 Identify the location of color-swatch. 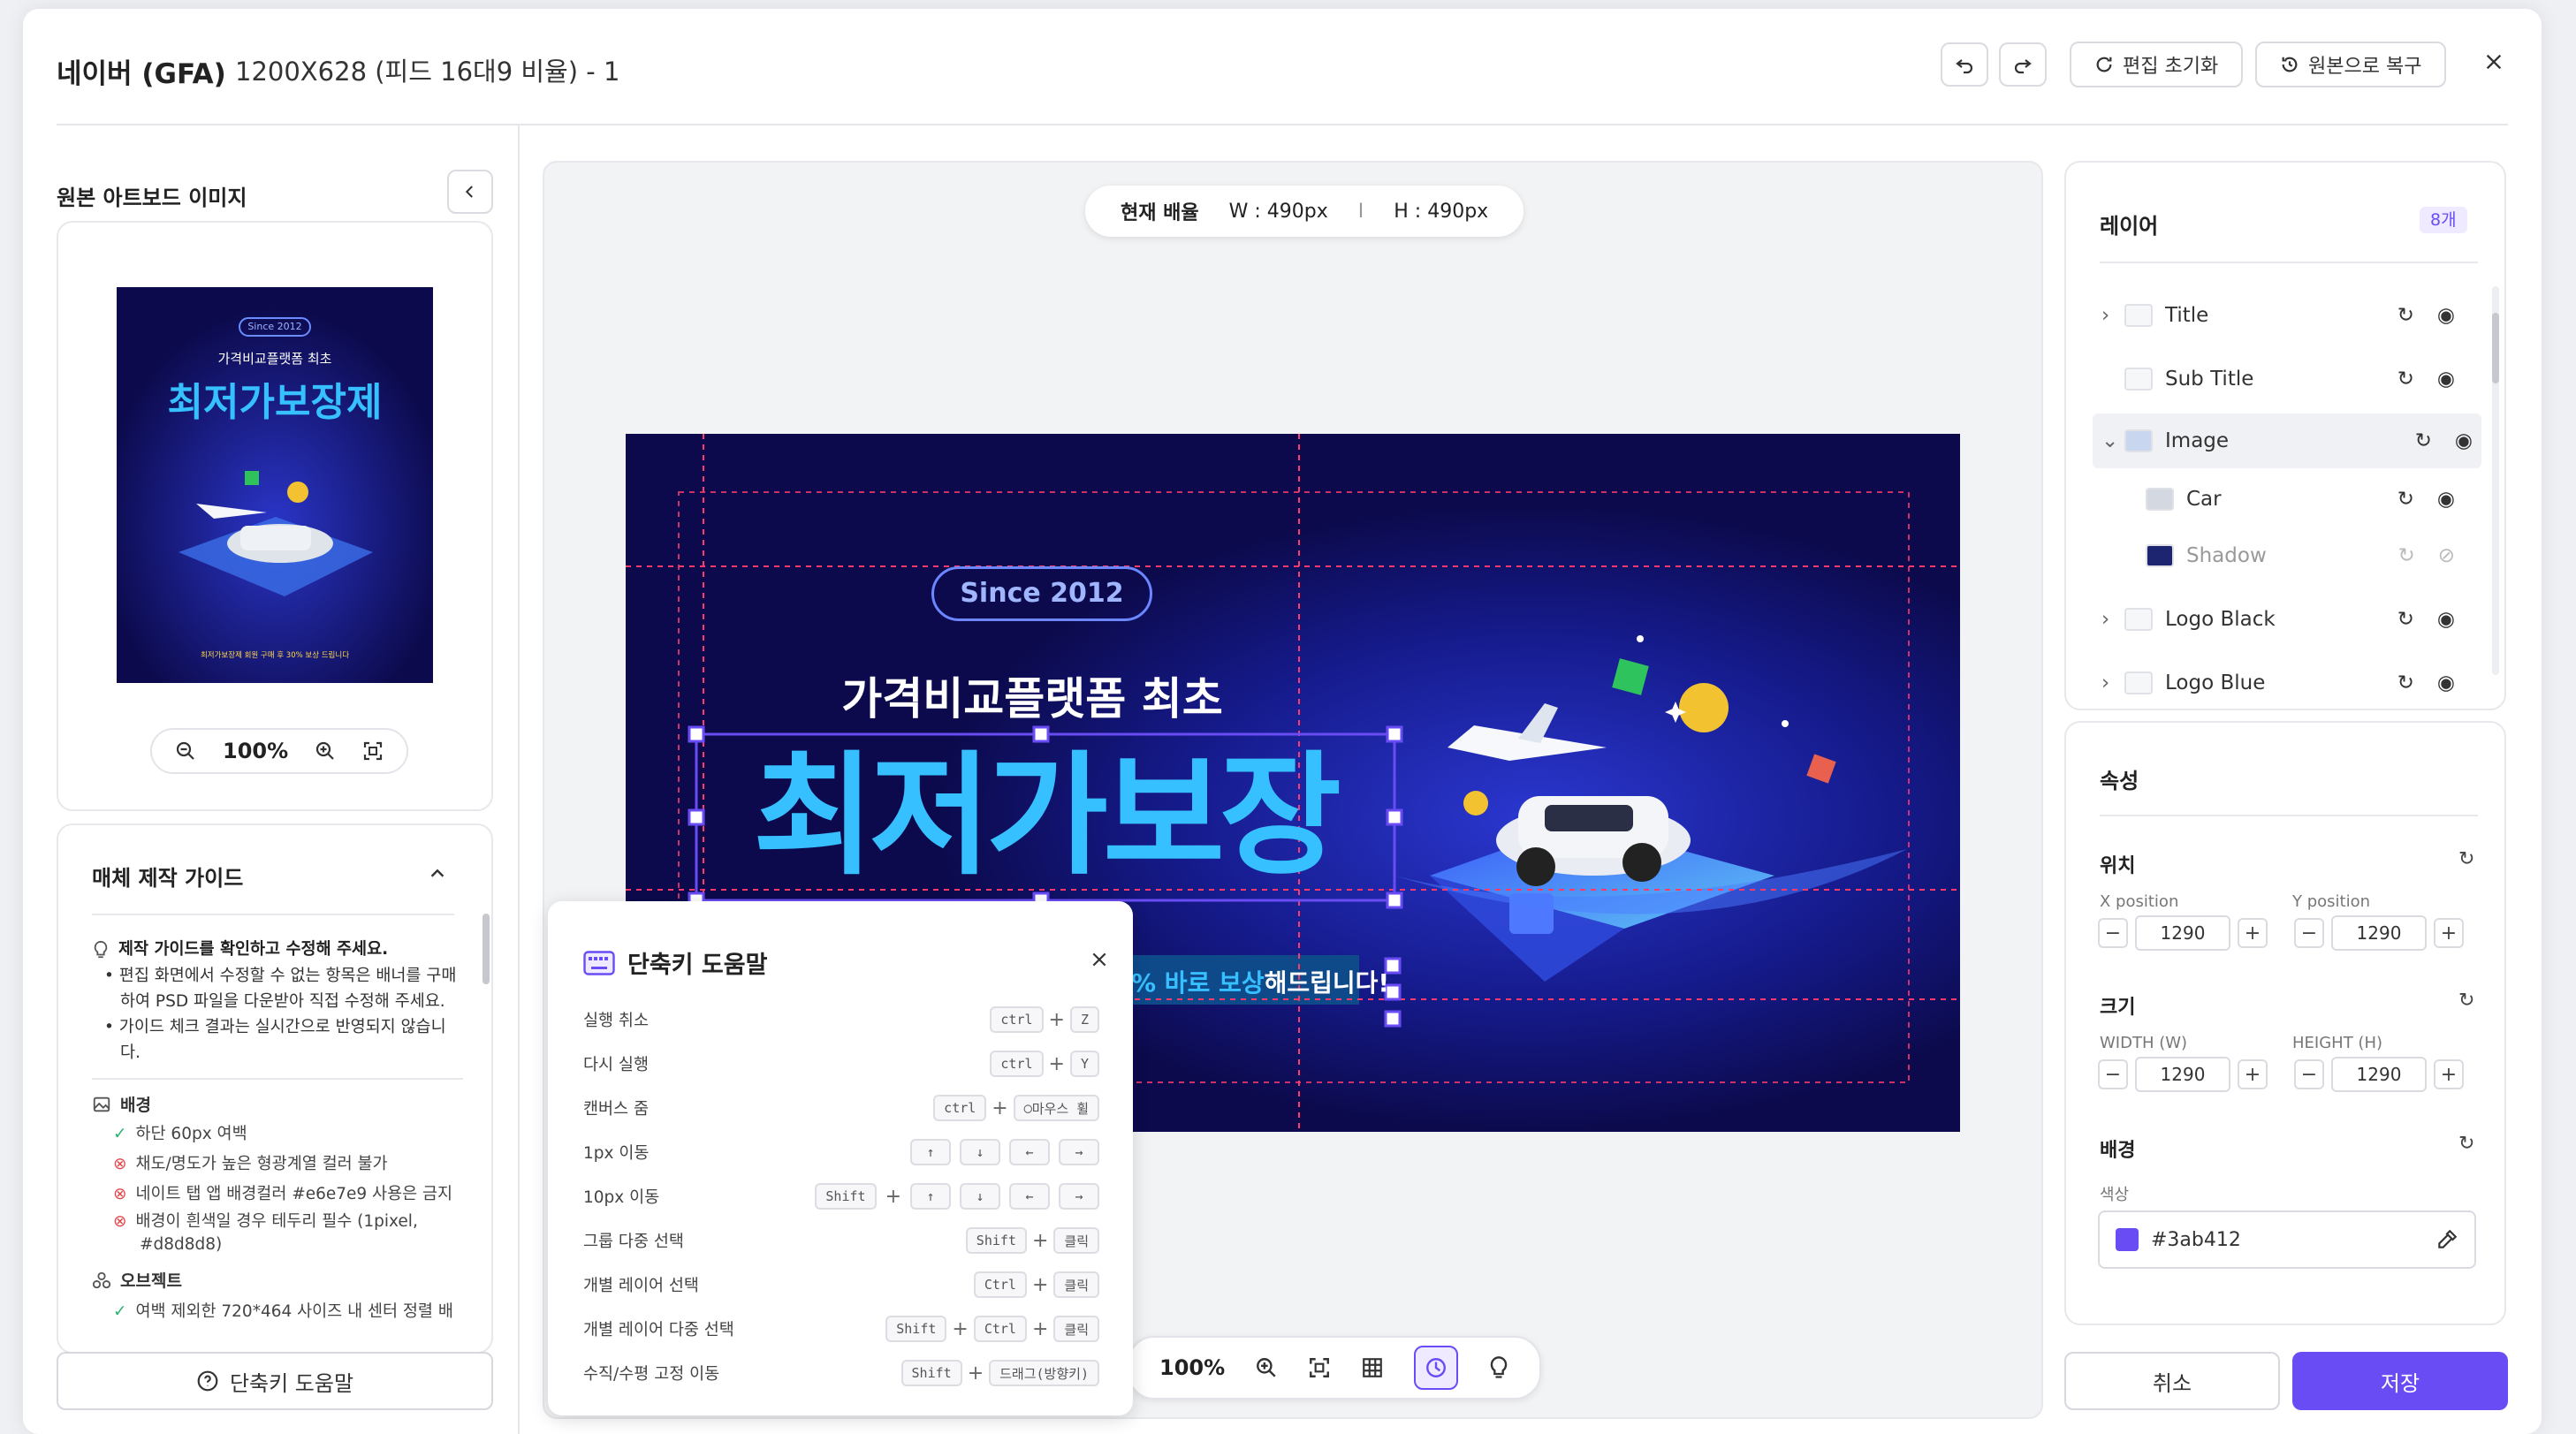
(2127, 1239).